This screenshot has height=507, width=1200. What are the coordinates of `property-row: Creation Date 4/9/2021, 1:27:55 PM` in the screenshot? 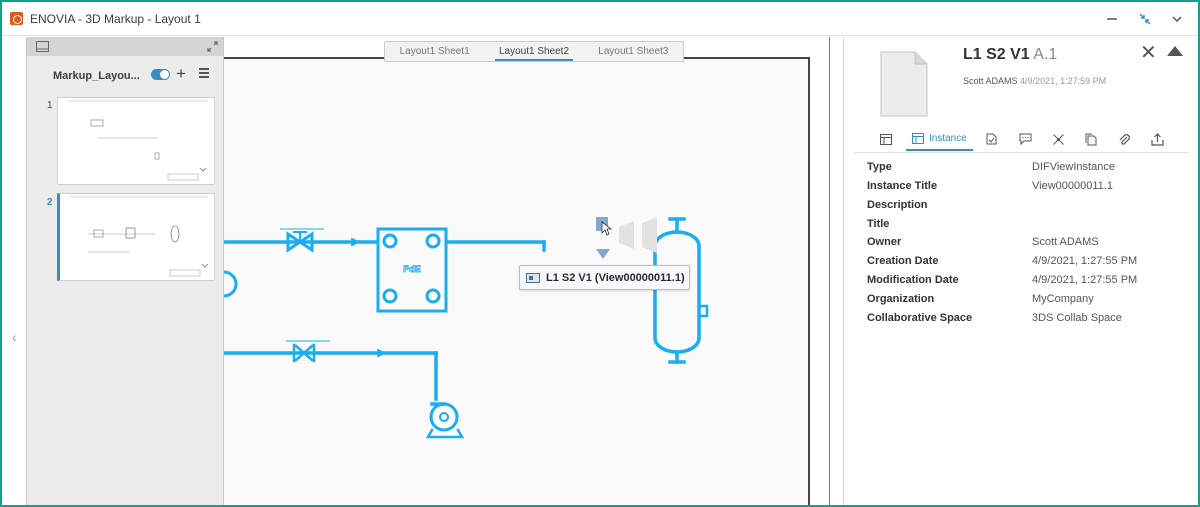 It's located at (1027, 264).